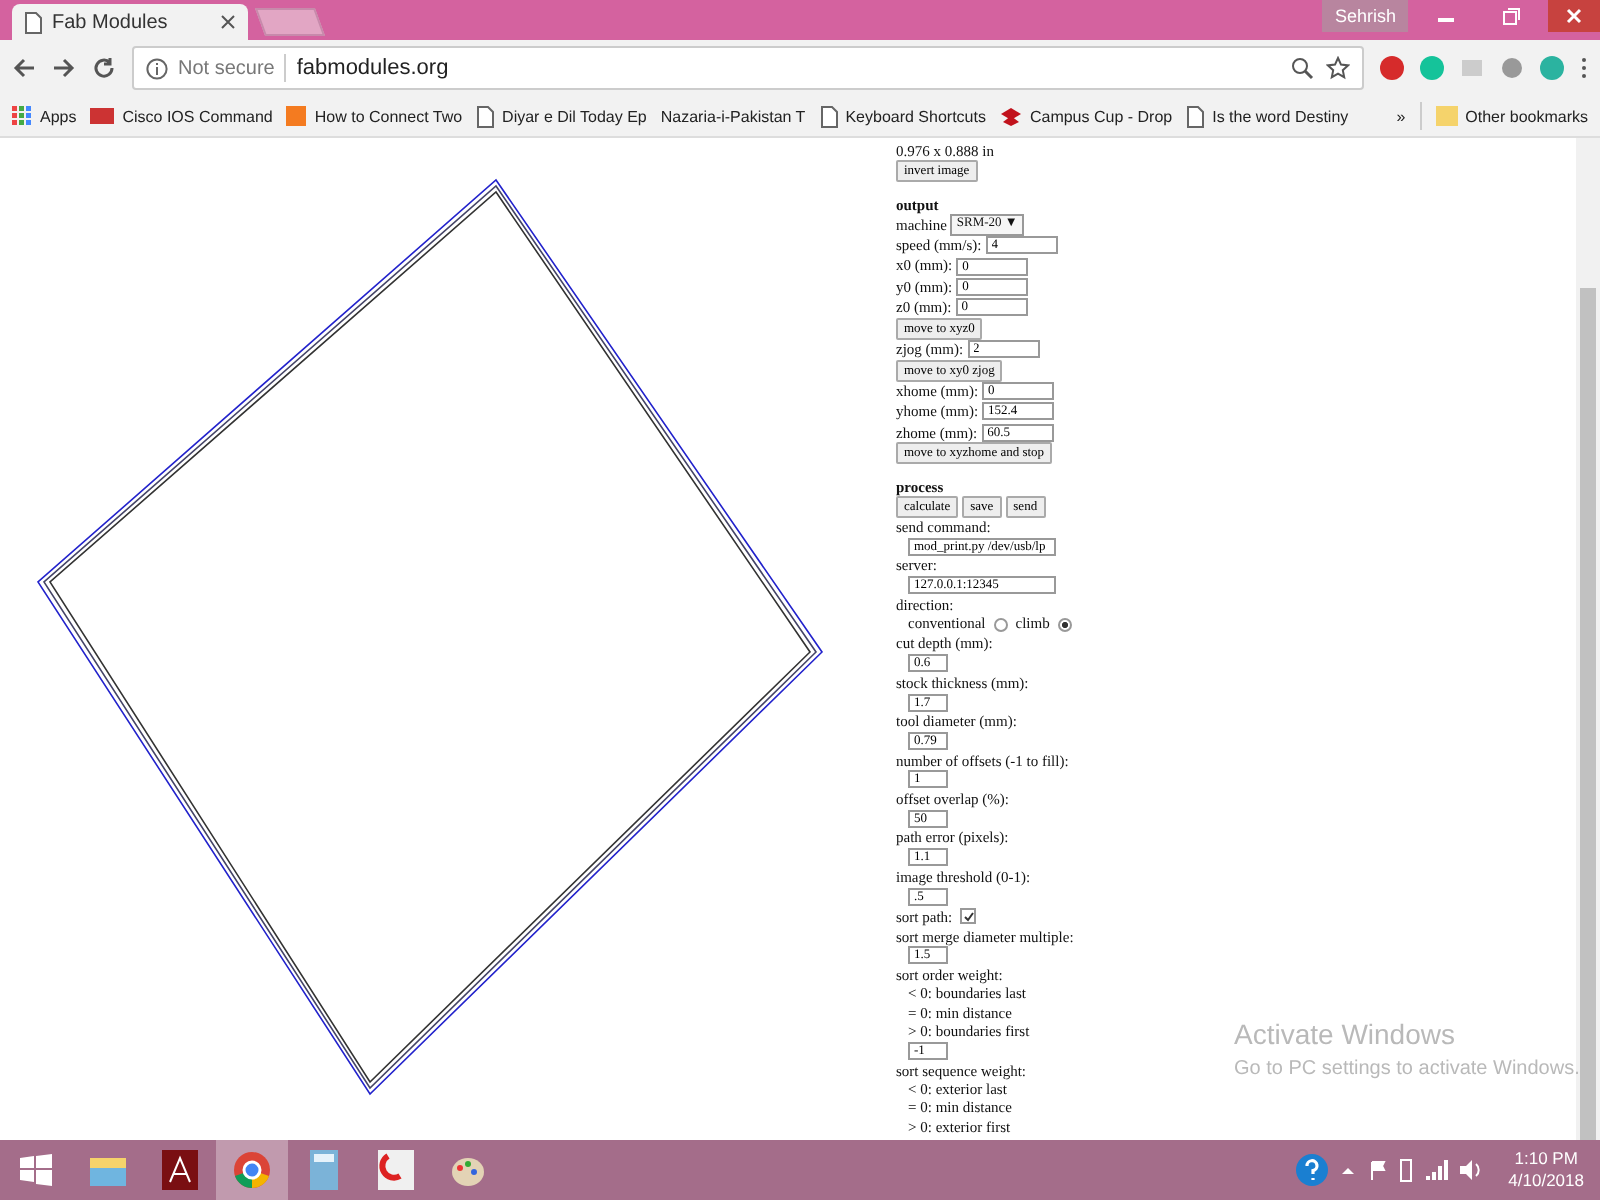  I want to click on windows-logo-icon, so click(36, 1170).